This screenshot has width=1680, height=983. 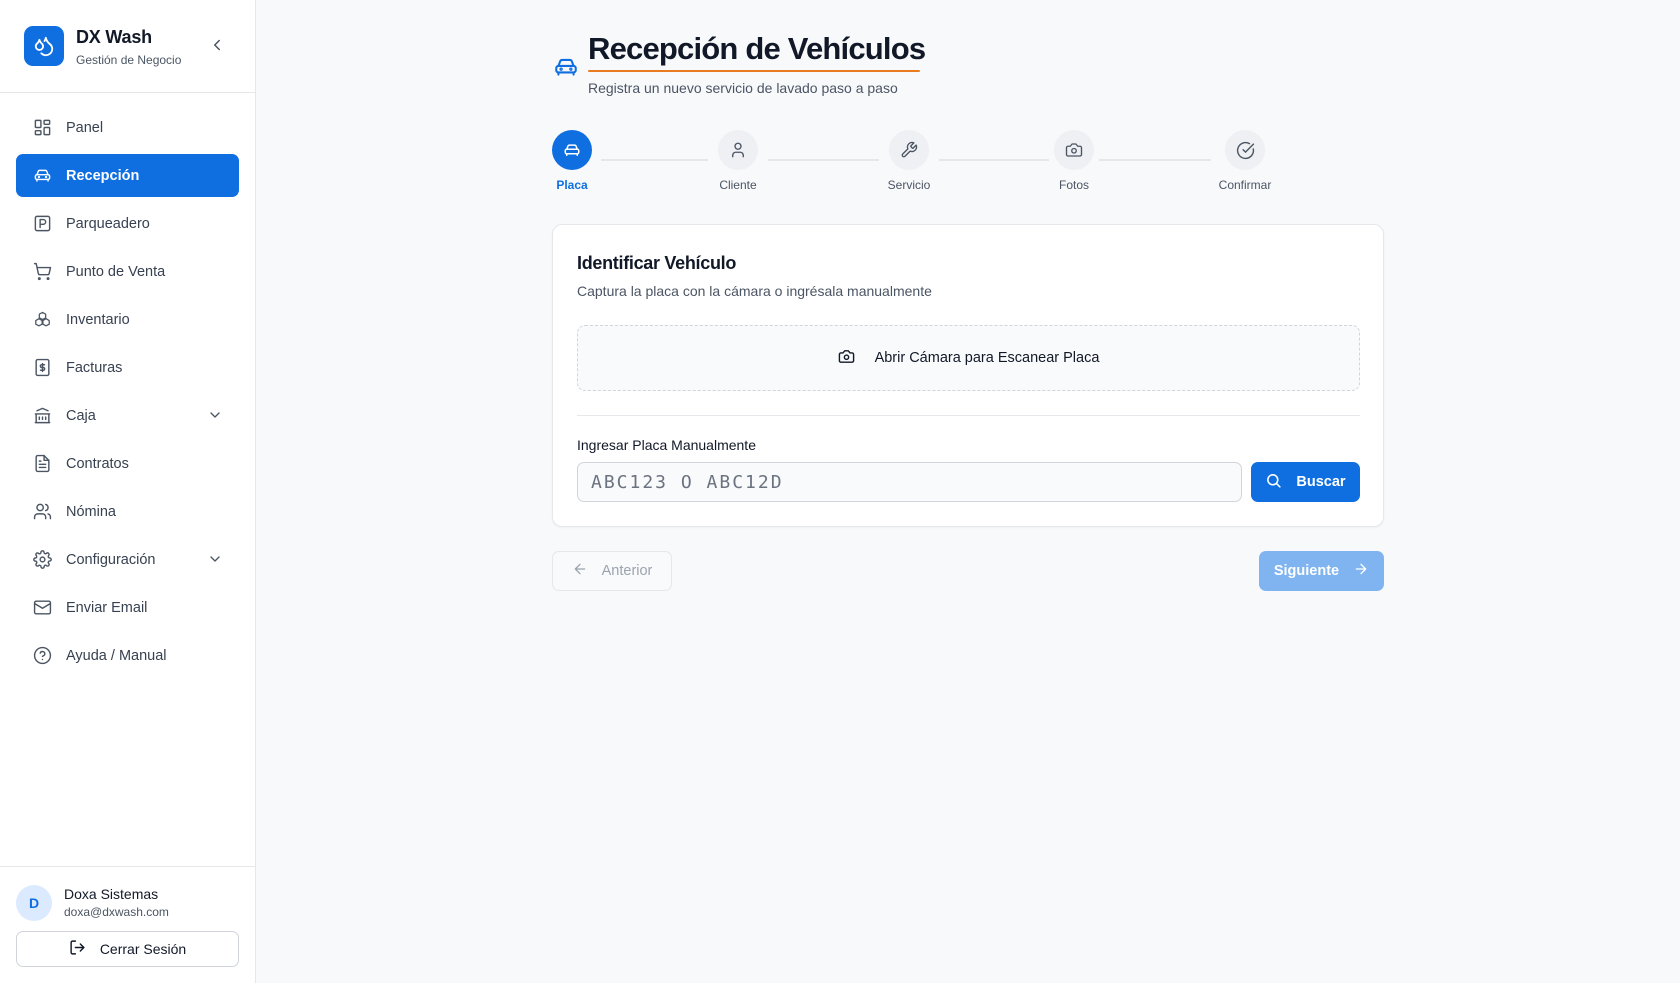 I want to click on gear-icon, so click(x=42, y=560).